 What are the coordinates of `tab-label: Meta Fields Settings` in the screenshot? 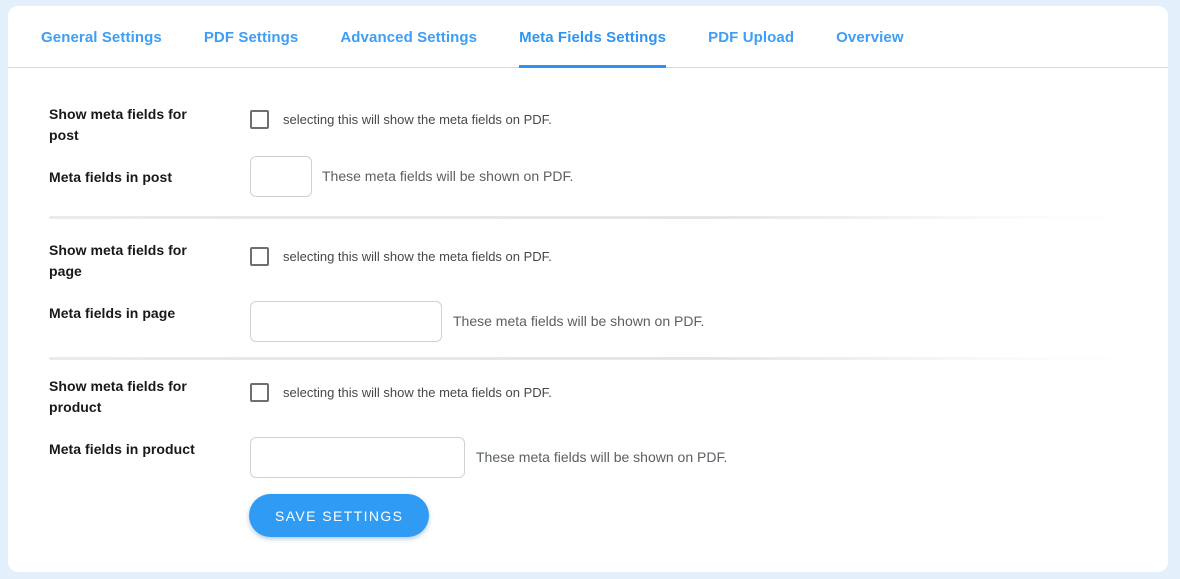 It's located at (593, 37).